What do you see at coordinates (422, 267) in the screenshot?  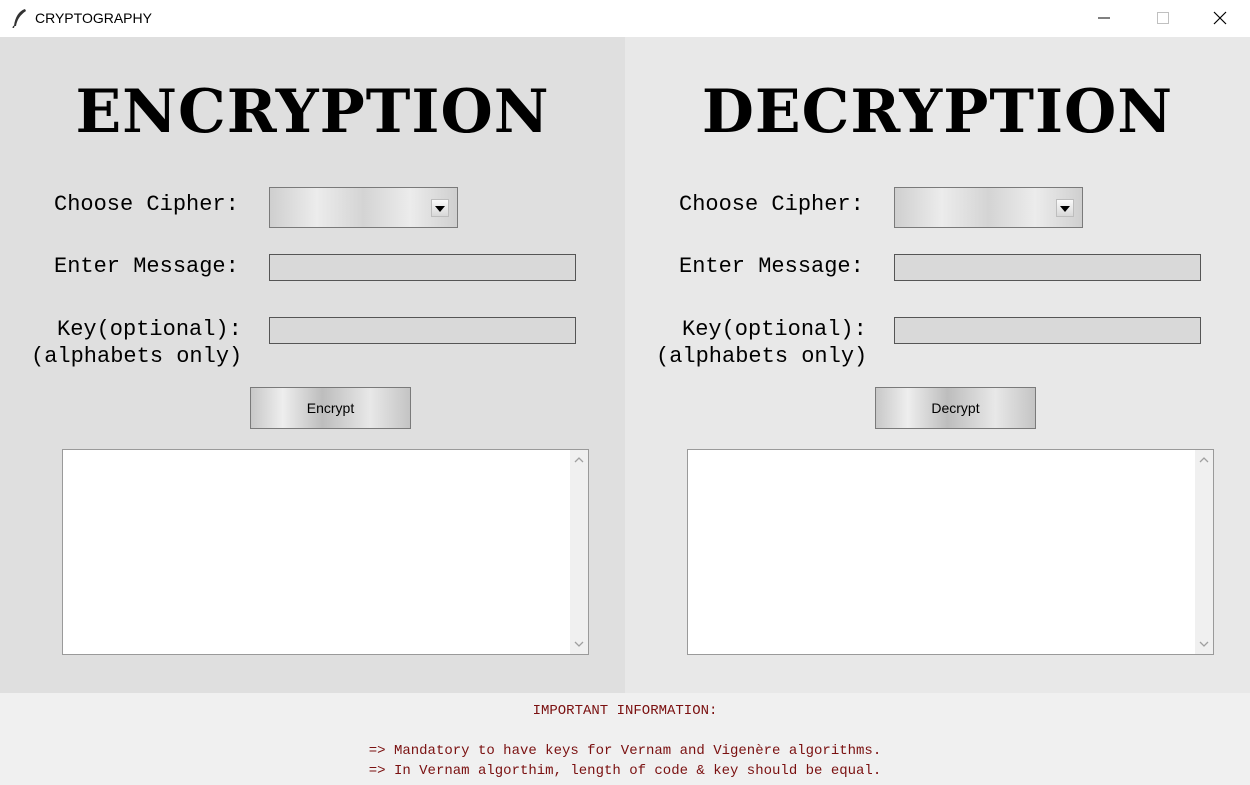 I see `encrypt-message-input` at bounding box center [422, 267].